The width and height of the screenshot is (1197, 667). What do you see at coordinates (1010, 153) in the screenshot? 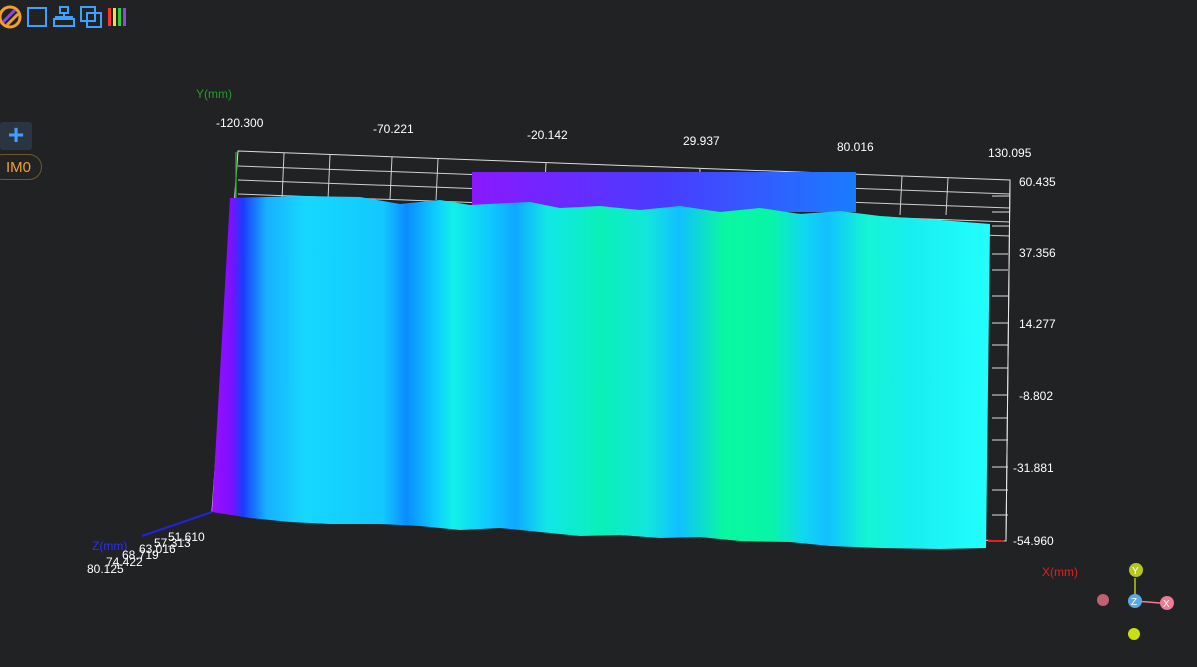
I see `x-tick-label: 130.095` at bounding box center [1010, 153].